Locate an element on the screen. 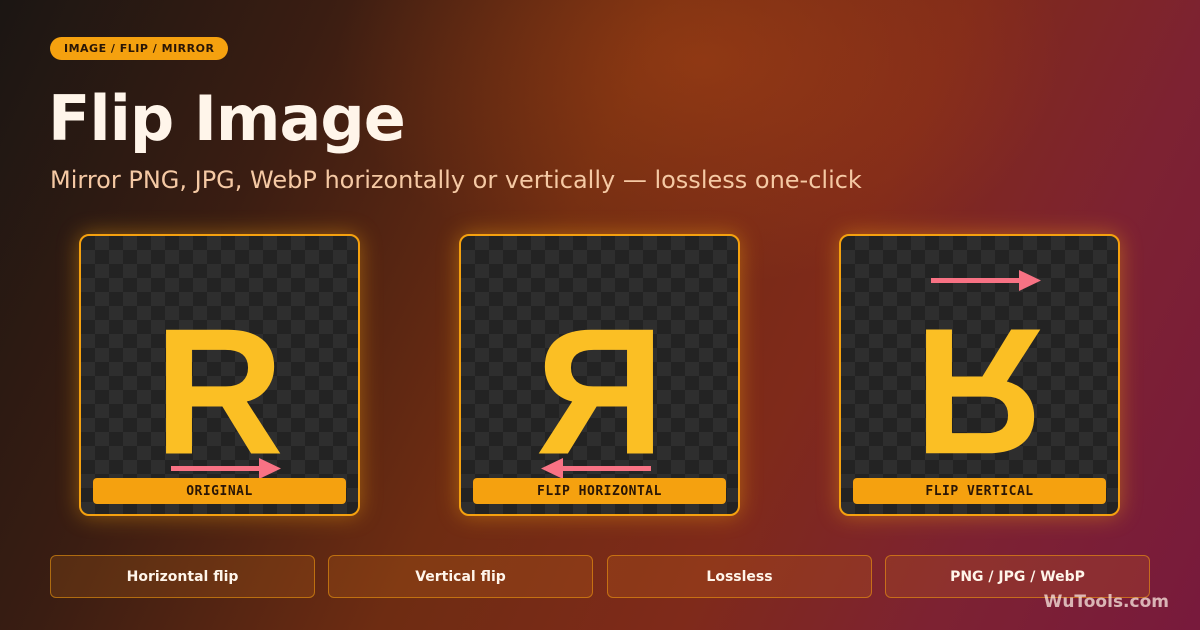  card-flip-vertical-art: R is located at coordinates (979, 380).